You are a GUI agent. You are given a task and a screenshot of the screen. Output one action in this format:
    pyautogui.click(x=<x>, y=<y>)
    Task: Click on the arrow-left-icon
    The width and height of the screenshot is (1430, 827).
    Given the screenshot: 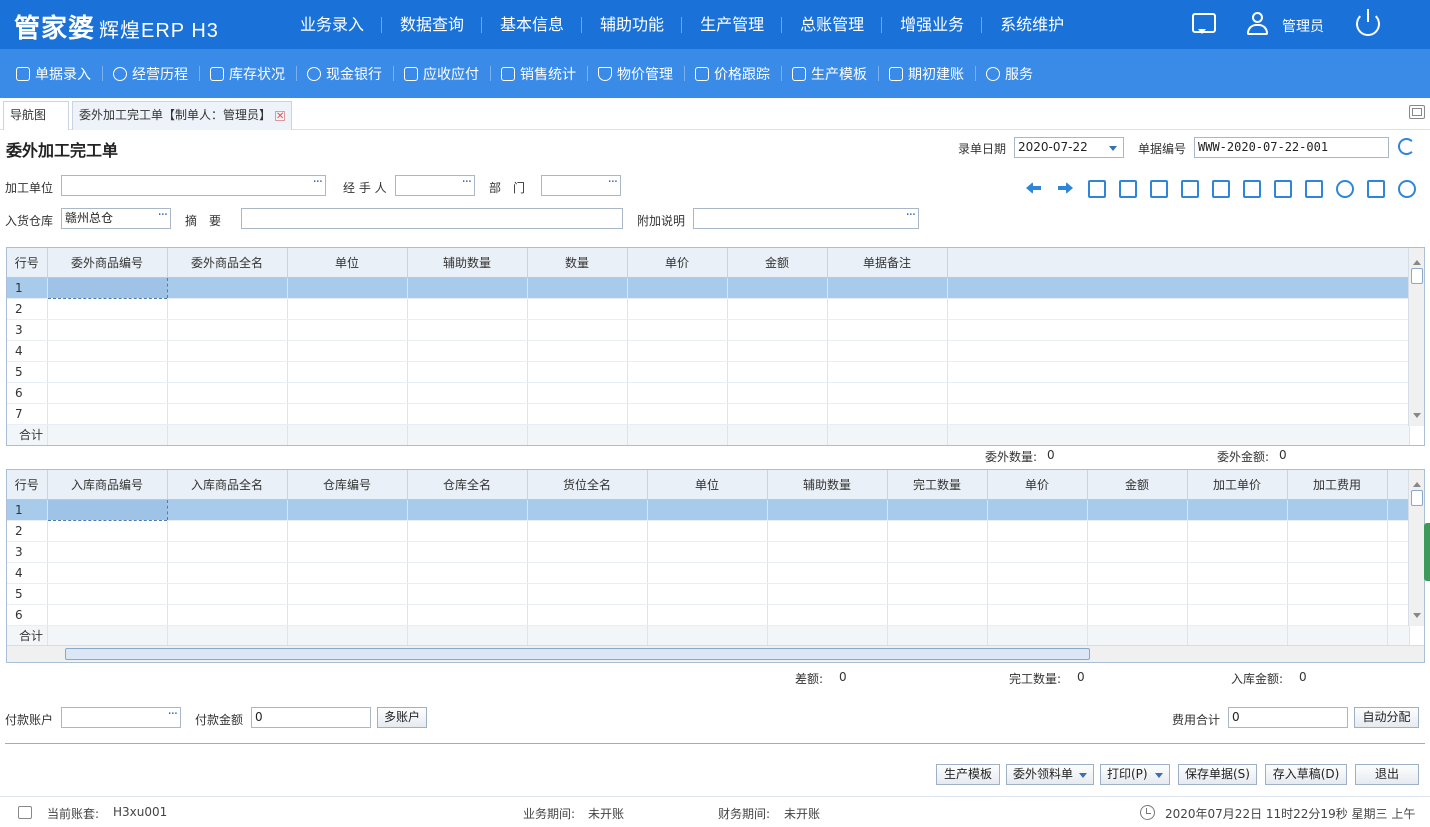 What is the action you would take?
    pyautogui.click(x=1034, y=188)
    